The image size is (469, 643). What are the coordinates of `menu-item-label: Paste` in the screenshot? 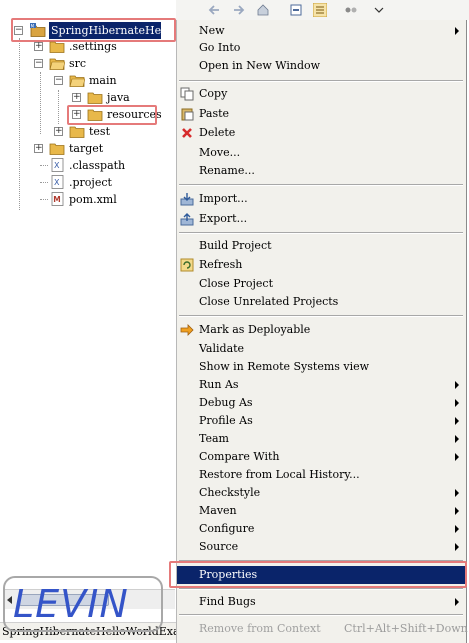 It's located at (214, 113).